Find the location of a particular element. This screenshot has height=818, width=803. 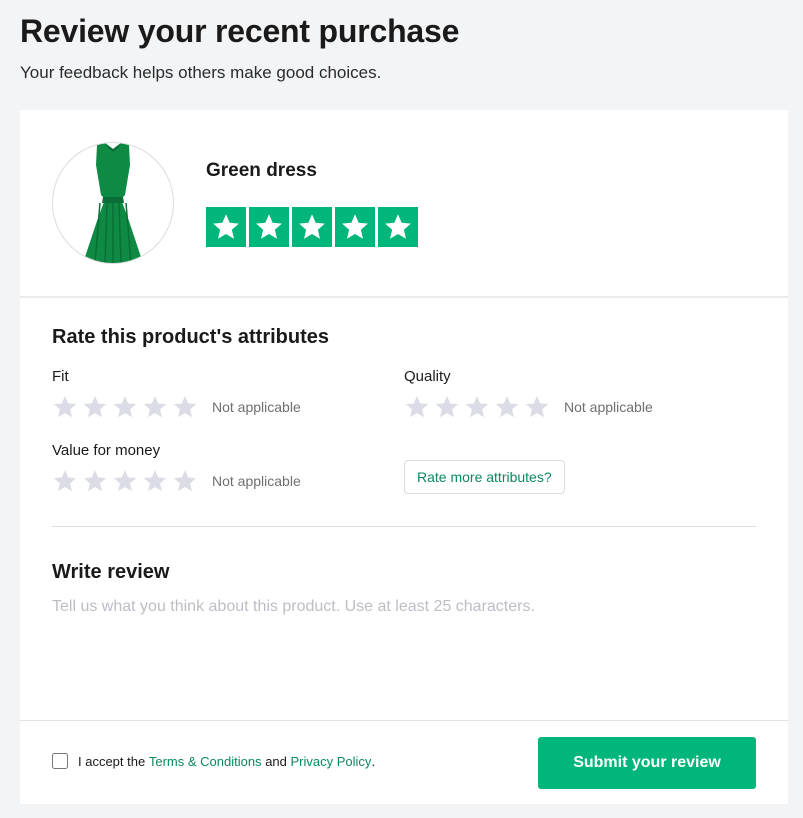

attribute-quality-rating: Not applicable is located at coordinates (528, 407).